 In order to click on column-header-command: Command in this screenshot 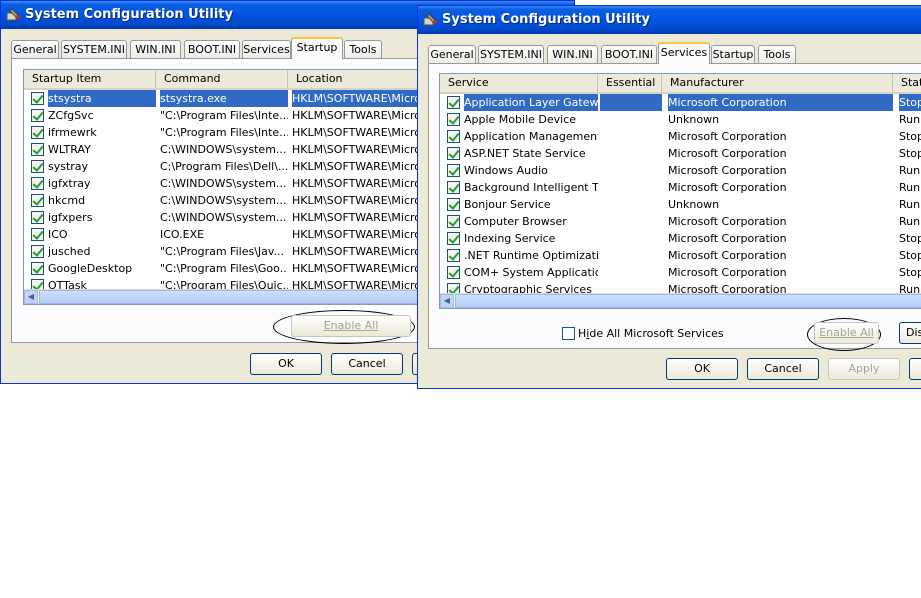, I will do `click(222, 79)`.